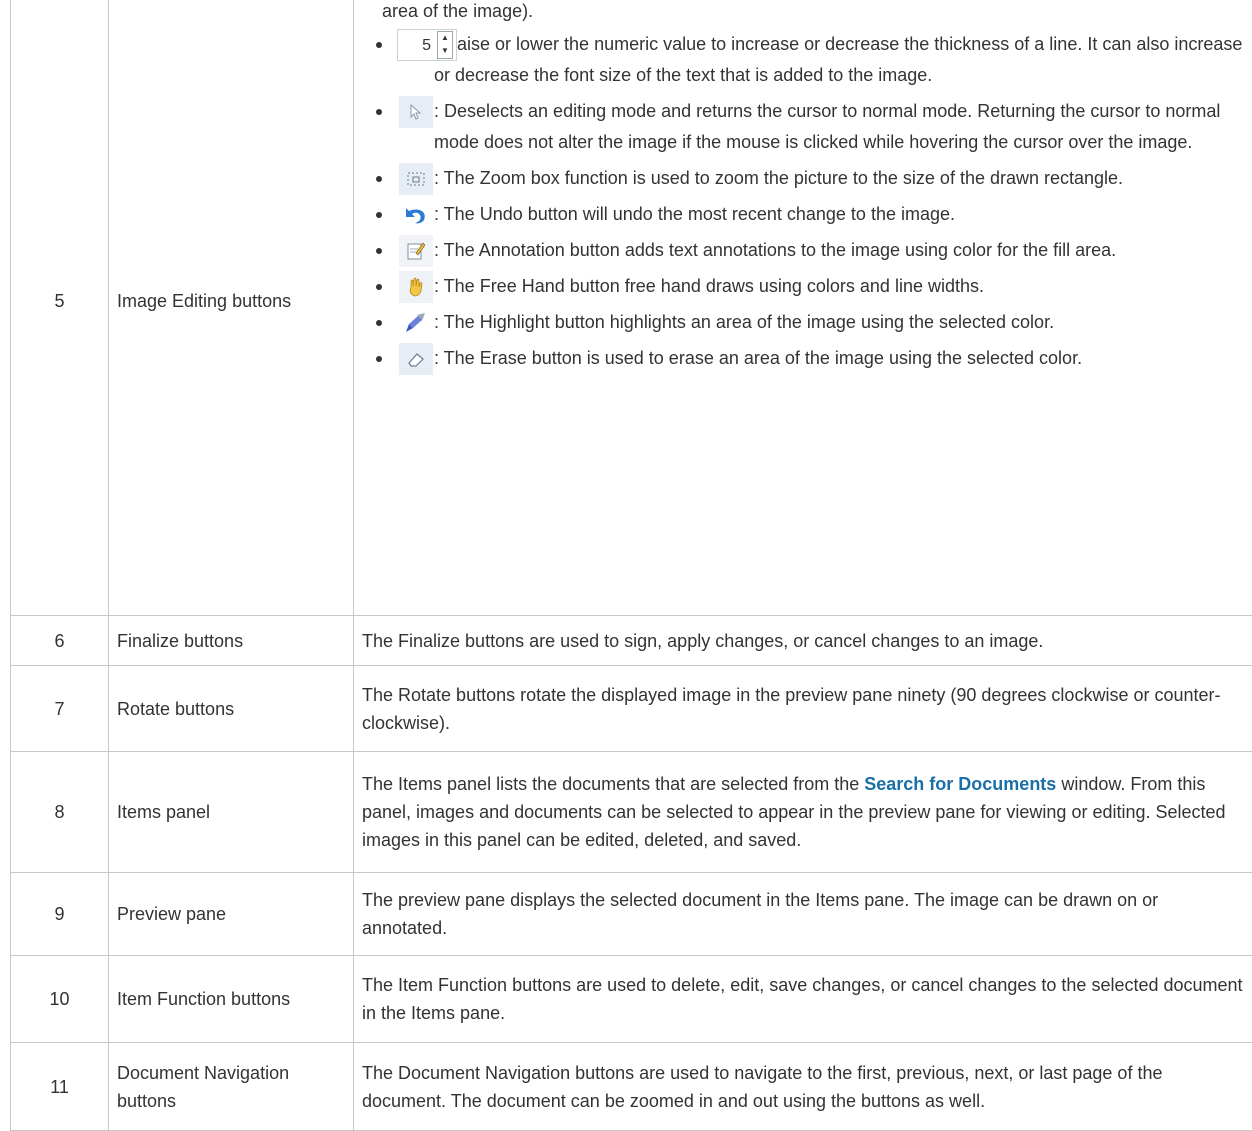 The image size is (1252, 1131). What do you see at coordinates (416, 215) in the screenshot?
I see `undo-icon` at bounding box center [416, 215].